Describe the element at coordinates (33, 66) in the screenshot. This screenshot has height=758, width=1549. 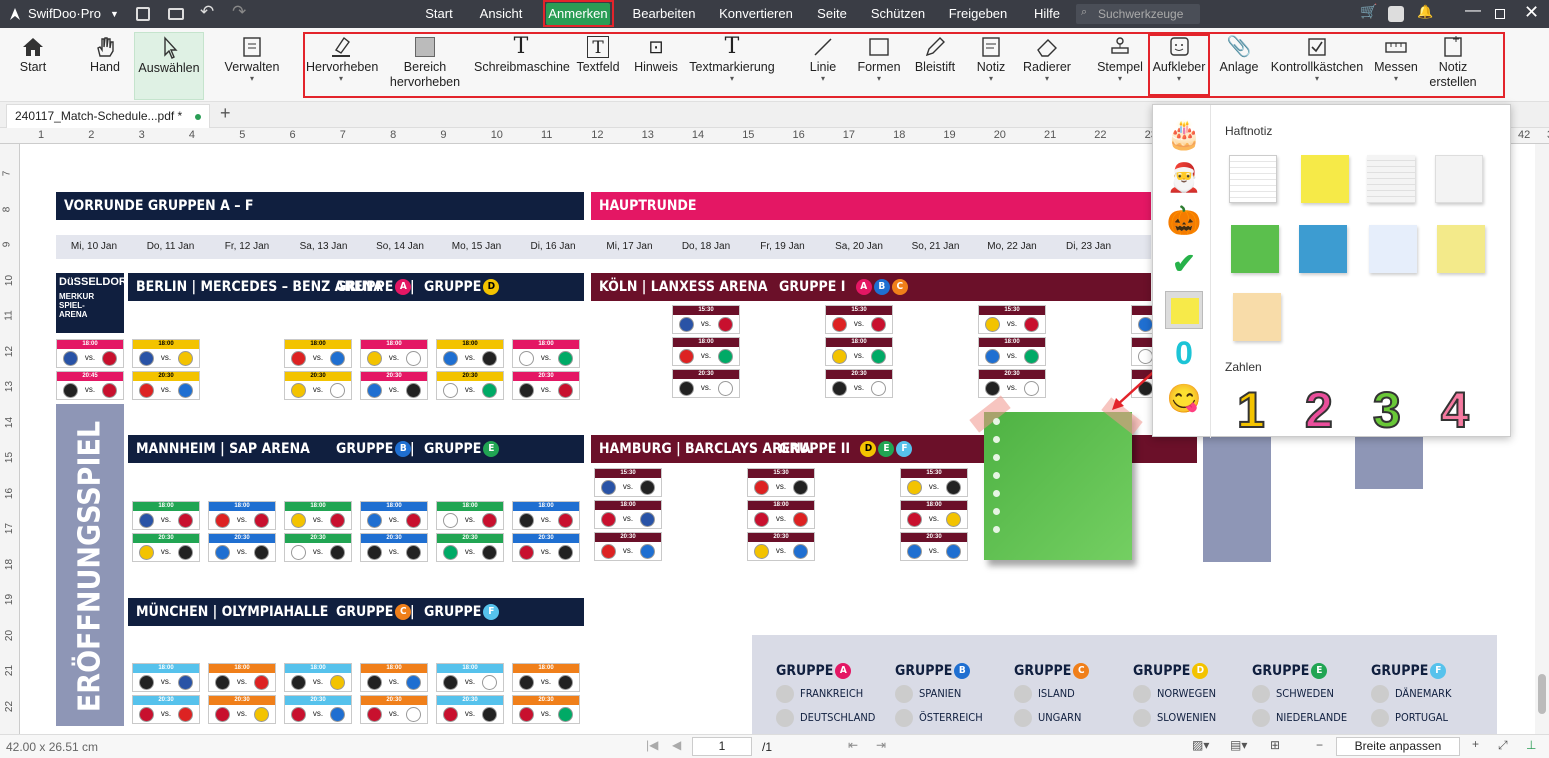
I see `start-button: Start` at that location.